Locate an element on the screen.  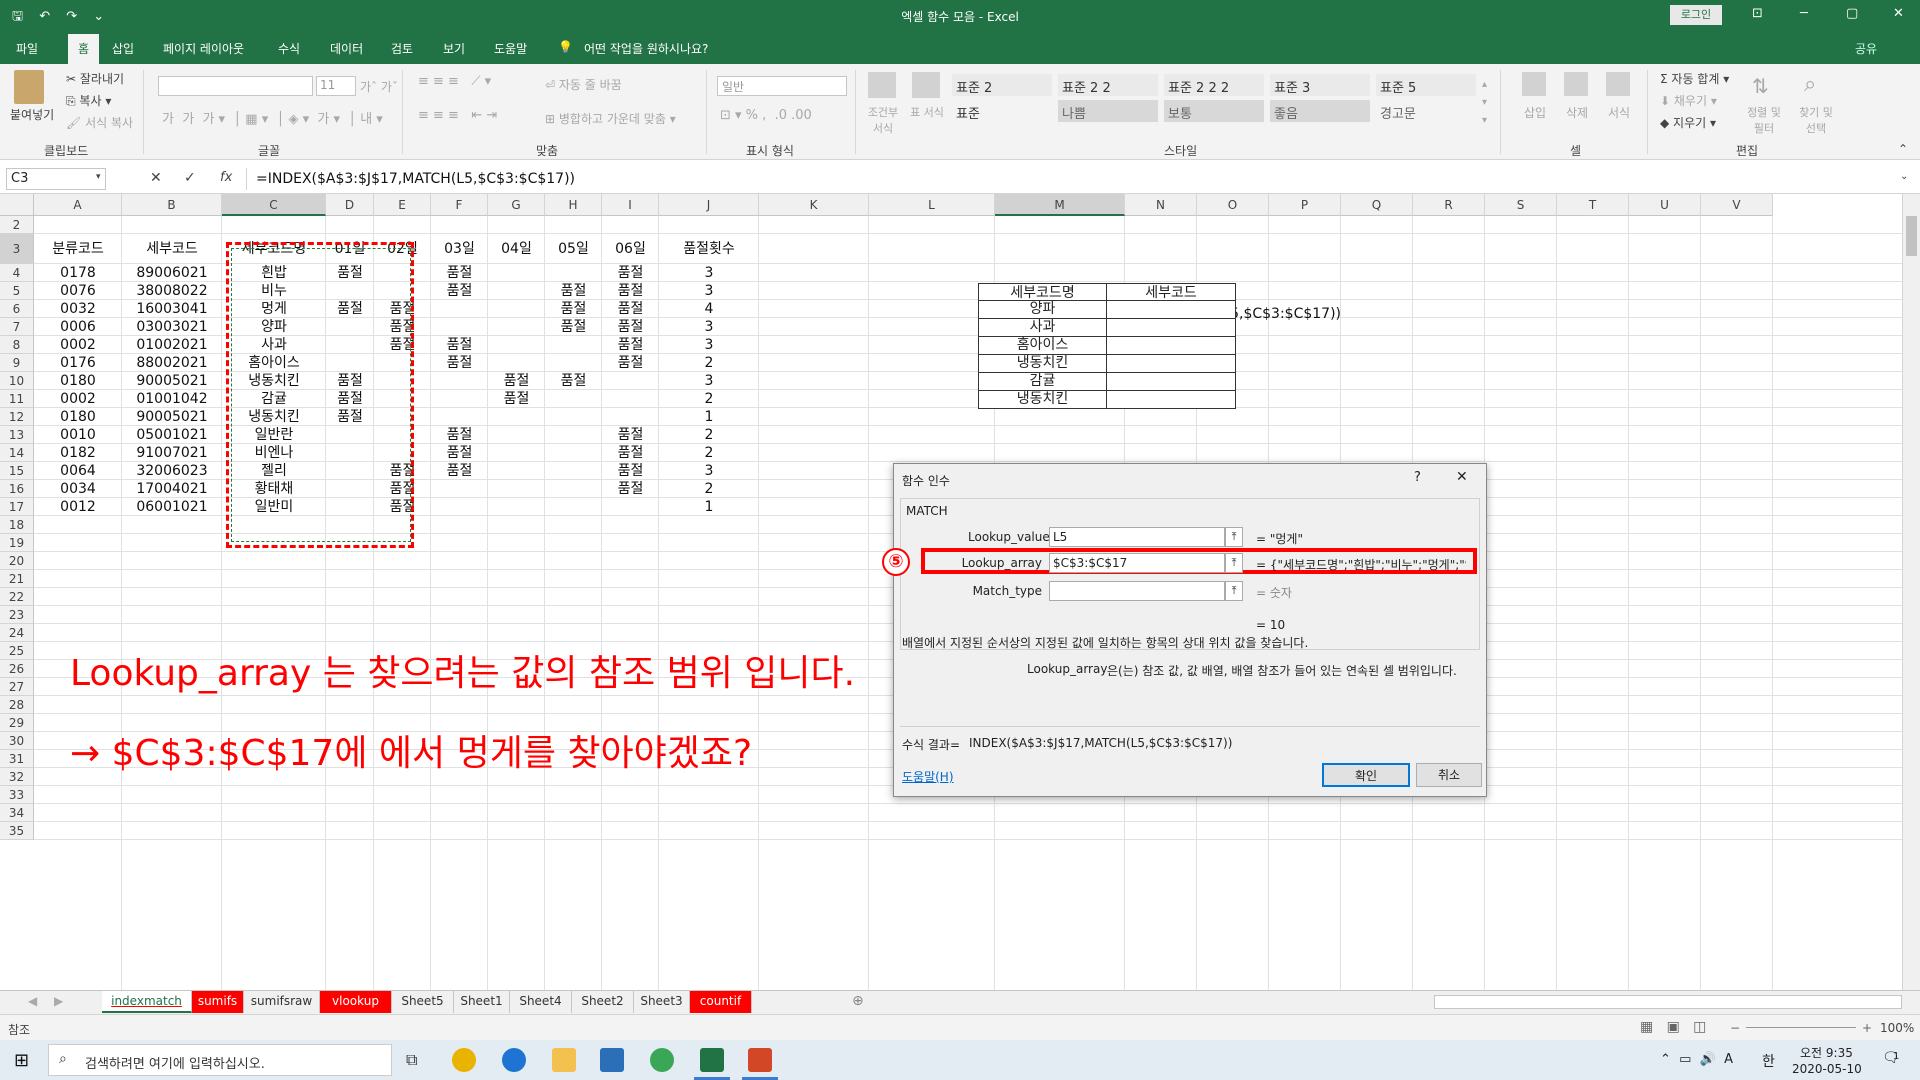
windows-start-icon: ⊞ is located at coordinates (21, 1060).